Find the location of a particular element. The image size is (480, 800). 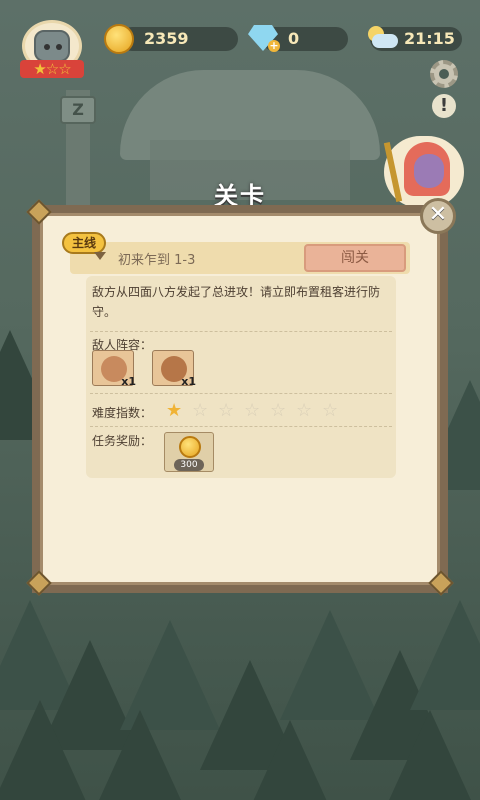

start-level-button: 闯关 is located at coordinates (355, 258).